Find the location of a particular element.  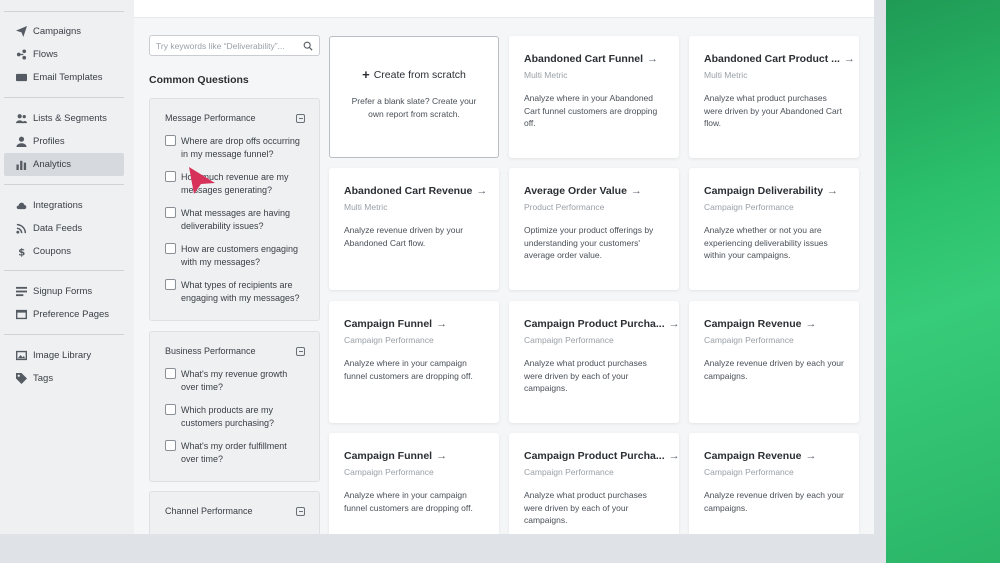

sidebar-item-coupons: $ Coupons is located at coordinates (64, 251).